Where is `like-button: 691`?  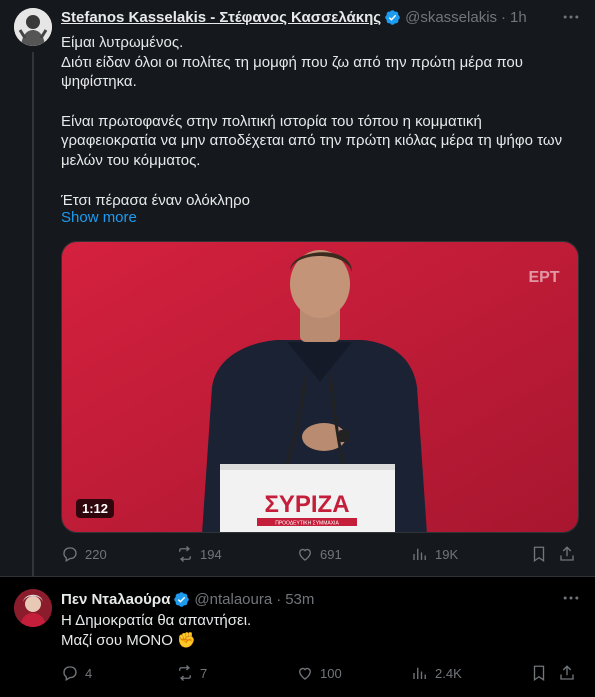
like-button: 691 is located at coordinates (319, 554).